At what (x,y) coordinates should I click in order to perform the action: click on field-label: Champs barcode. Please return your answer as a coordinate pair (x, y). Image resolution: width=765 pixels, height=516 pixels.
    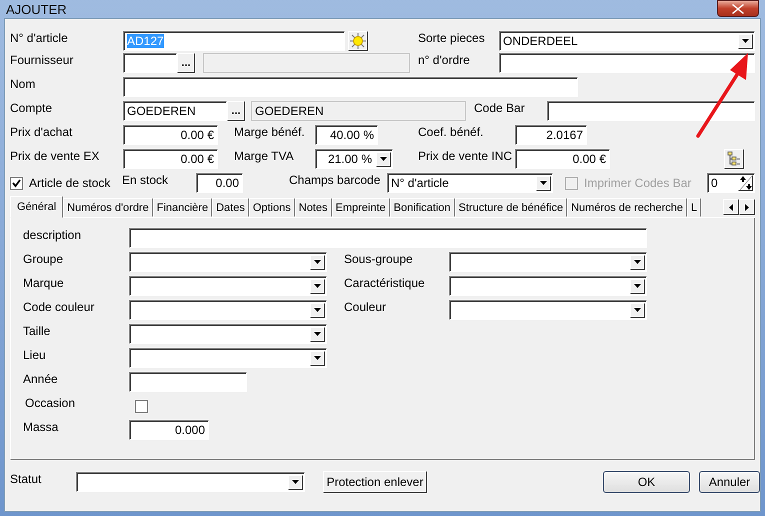
    Looking at the image, I should click on (335, 180).